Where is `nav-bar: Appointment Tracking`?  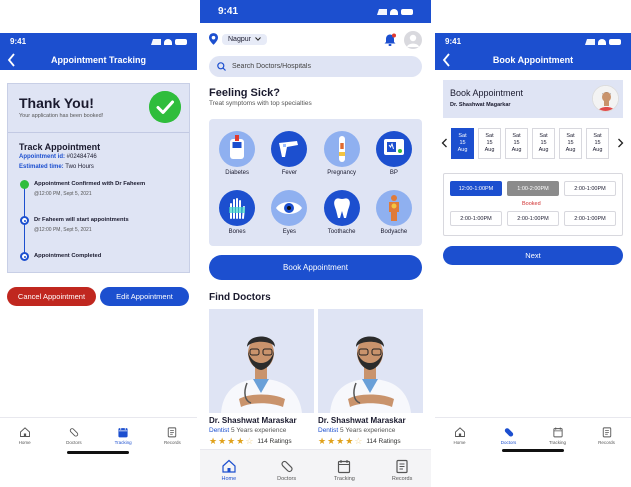 nav-bar: Appointment Tracking is located at coordinates (98, 60).